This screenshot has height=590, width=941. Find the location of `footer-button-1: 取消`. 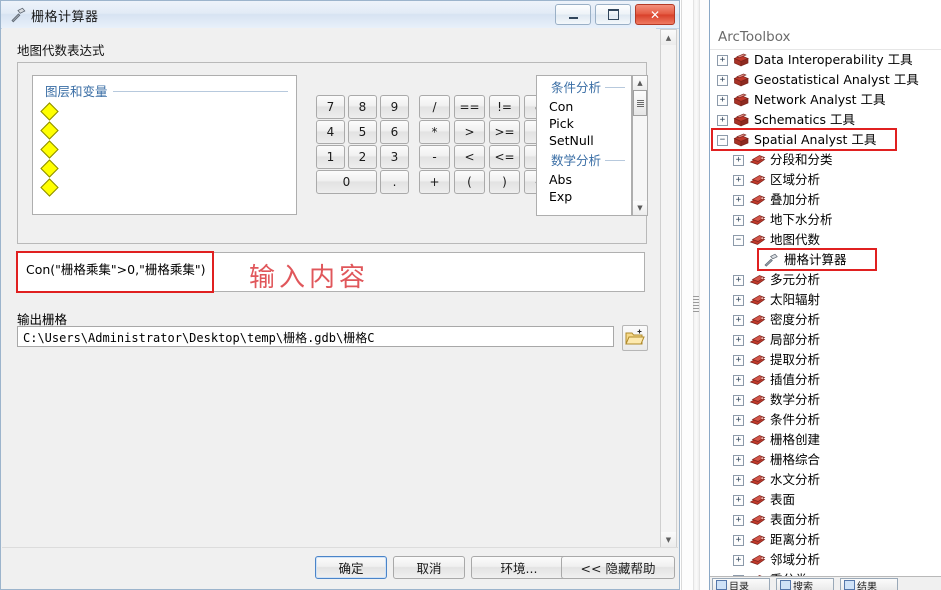

footer-button-1: 取消 is located at coordinates (429, 567).